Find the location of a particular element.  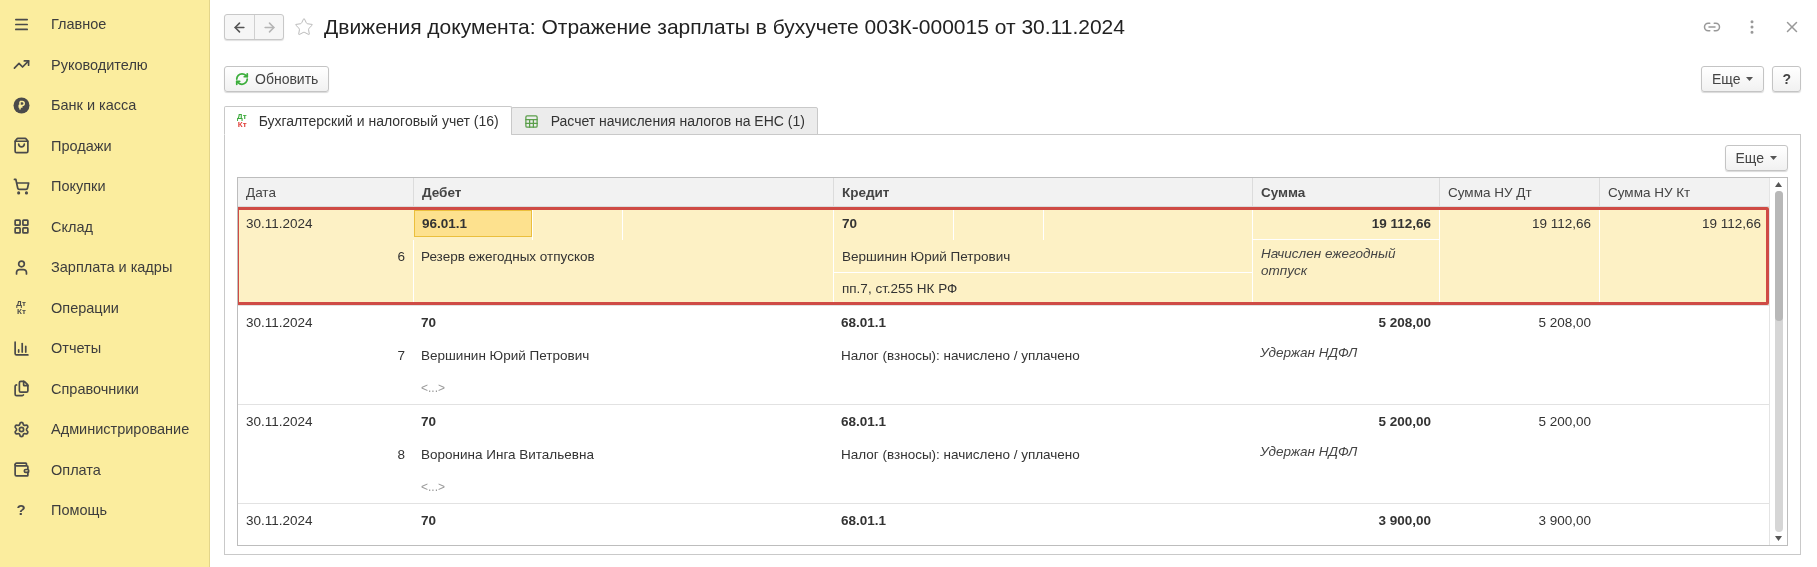

sidebar-item: Зарплата и кадры is located at coordinates (104, 267).